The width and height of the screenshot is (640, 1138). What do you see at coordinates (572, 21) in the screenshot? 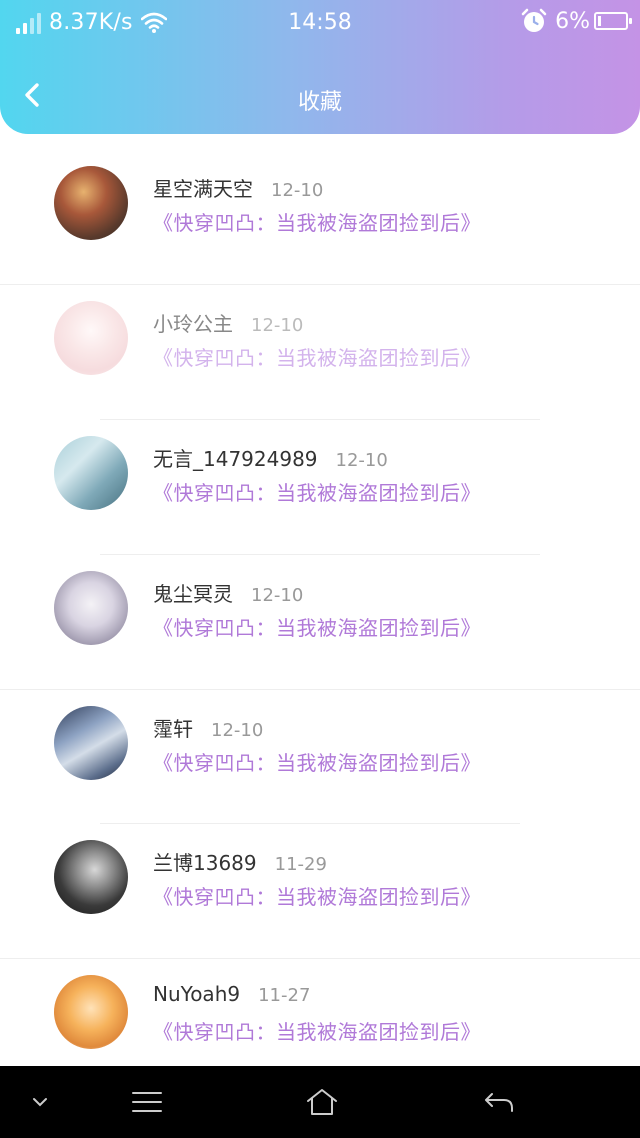
I see `battery-percent: 6%` at bounding box center [572, 21].